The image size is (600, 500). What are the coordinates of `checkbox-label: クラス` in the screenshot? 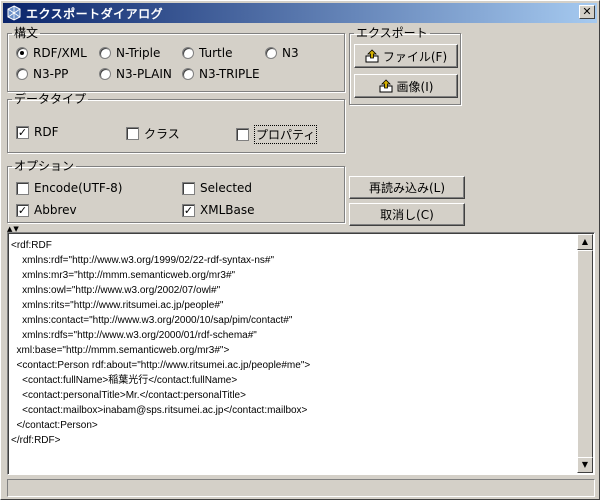 It's located at (162, 134).